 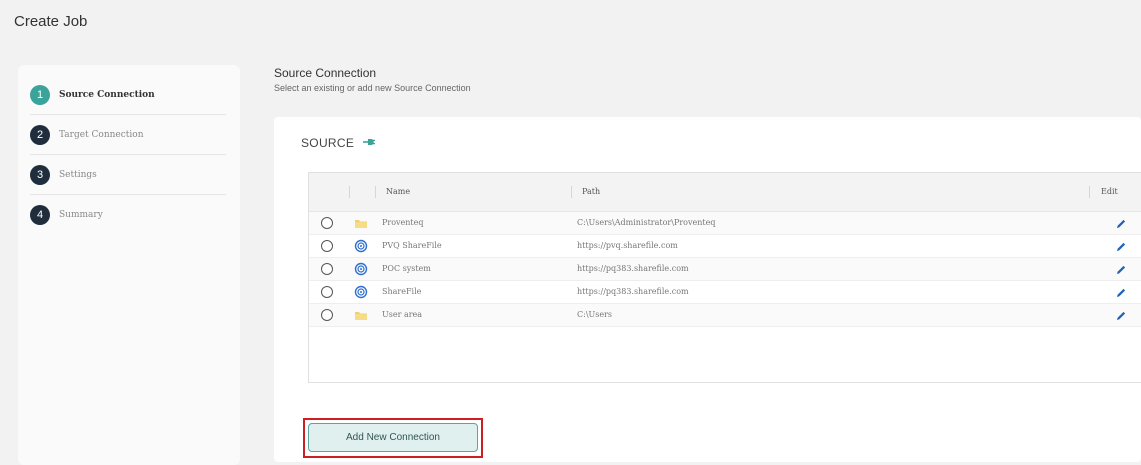 I want to click on column-header-edit: Edit, so click(x=1109, y=191).